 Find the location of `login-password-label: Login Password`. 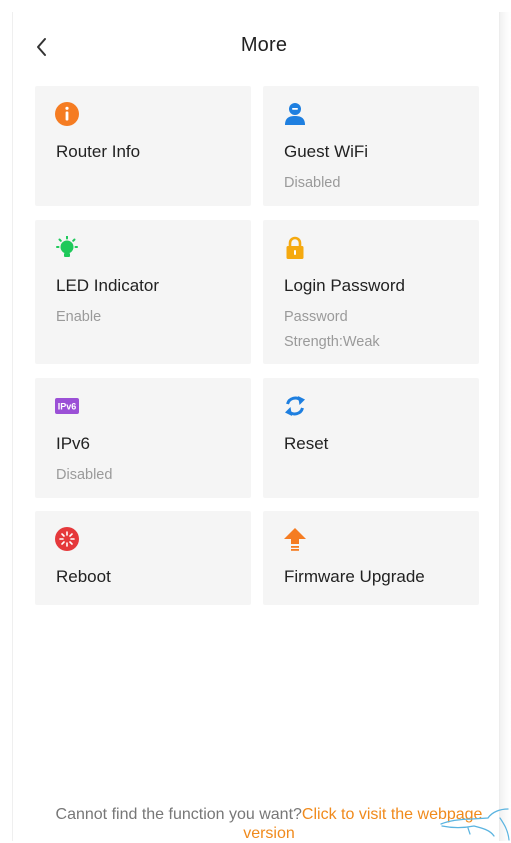

login-password-label: Login Password is located at coordinates (344, 285).